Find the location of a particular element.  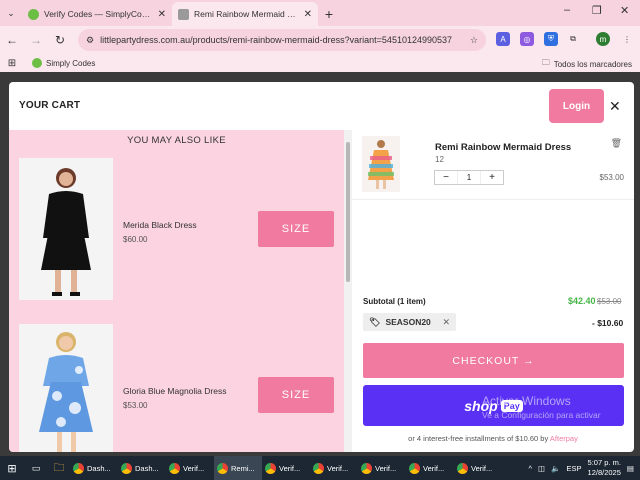

reload-icon: ↻ is located at coordinates (60, 40).